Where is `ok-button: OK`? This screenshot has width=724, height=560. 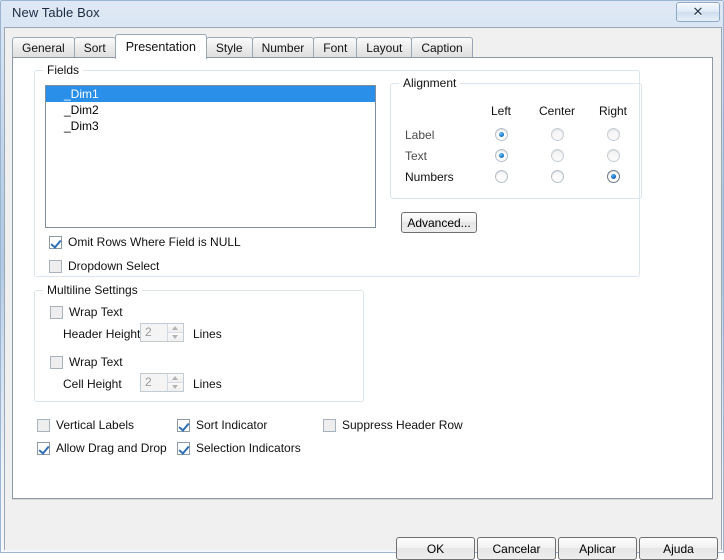
ok-button: OK is located at coordinates (435, 548).